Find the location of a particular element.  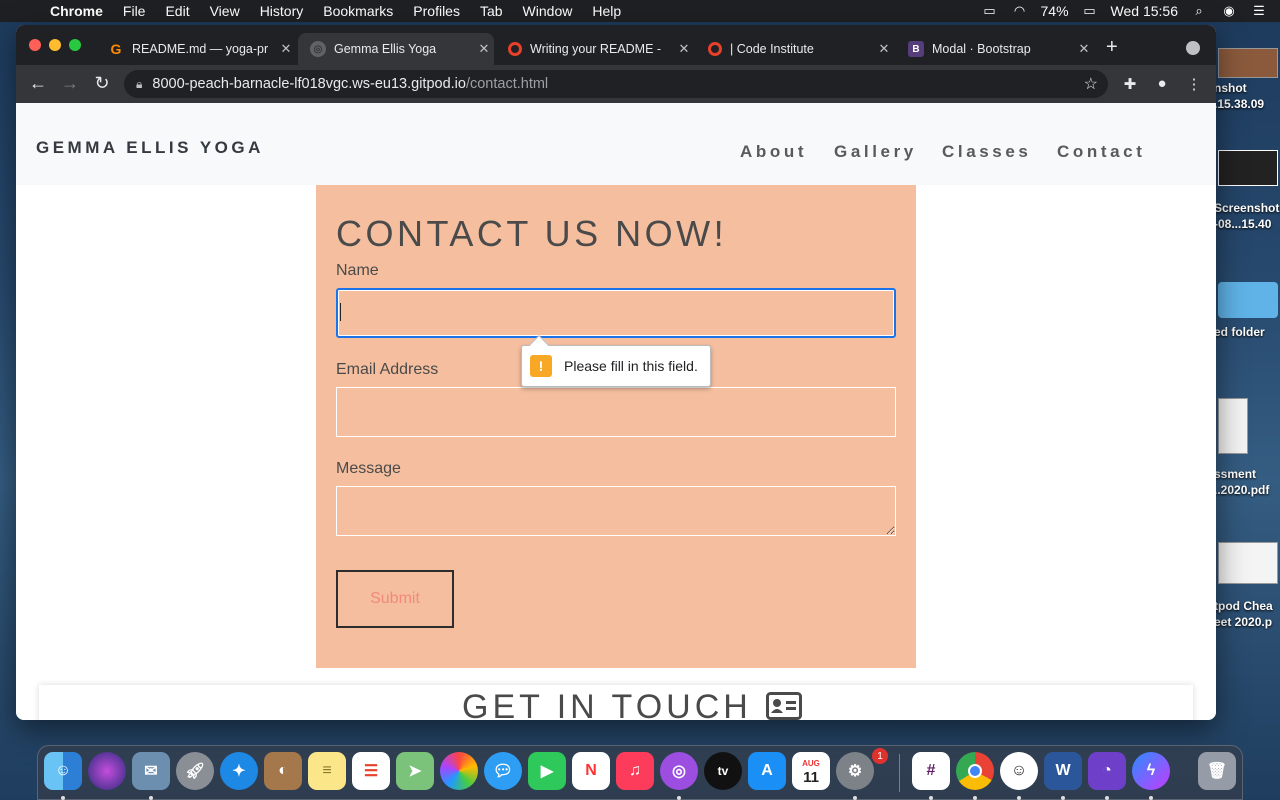

profile-avatar-icon: ● is located at coordinates (1162, 83).